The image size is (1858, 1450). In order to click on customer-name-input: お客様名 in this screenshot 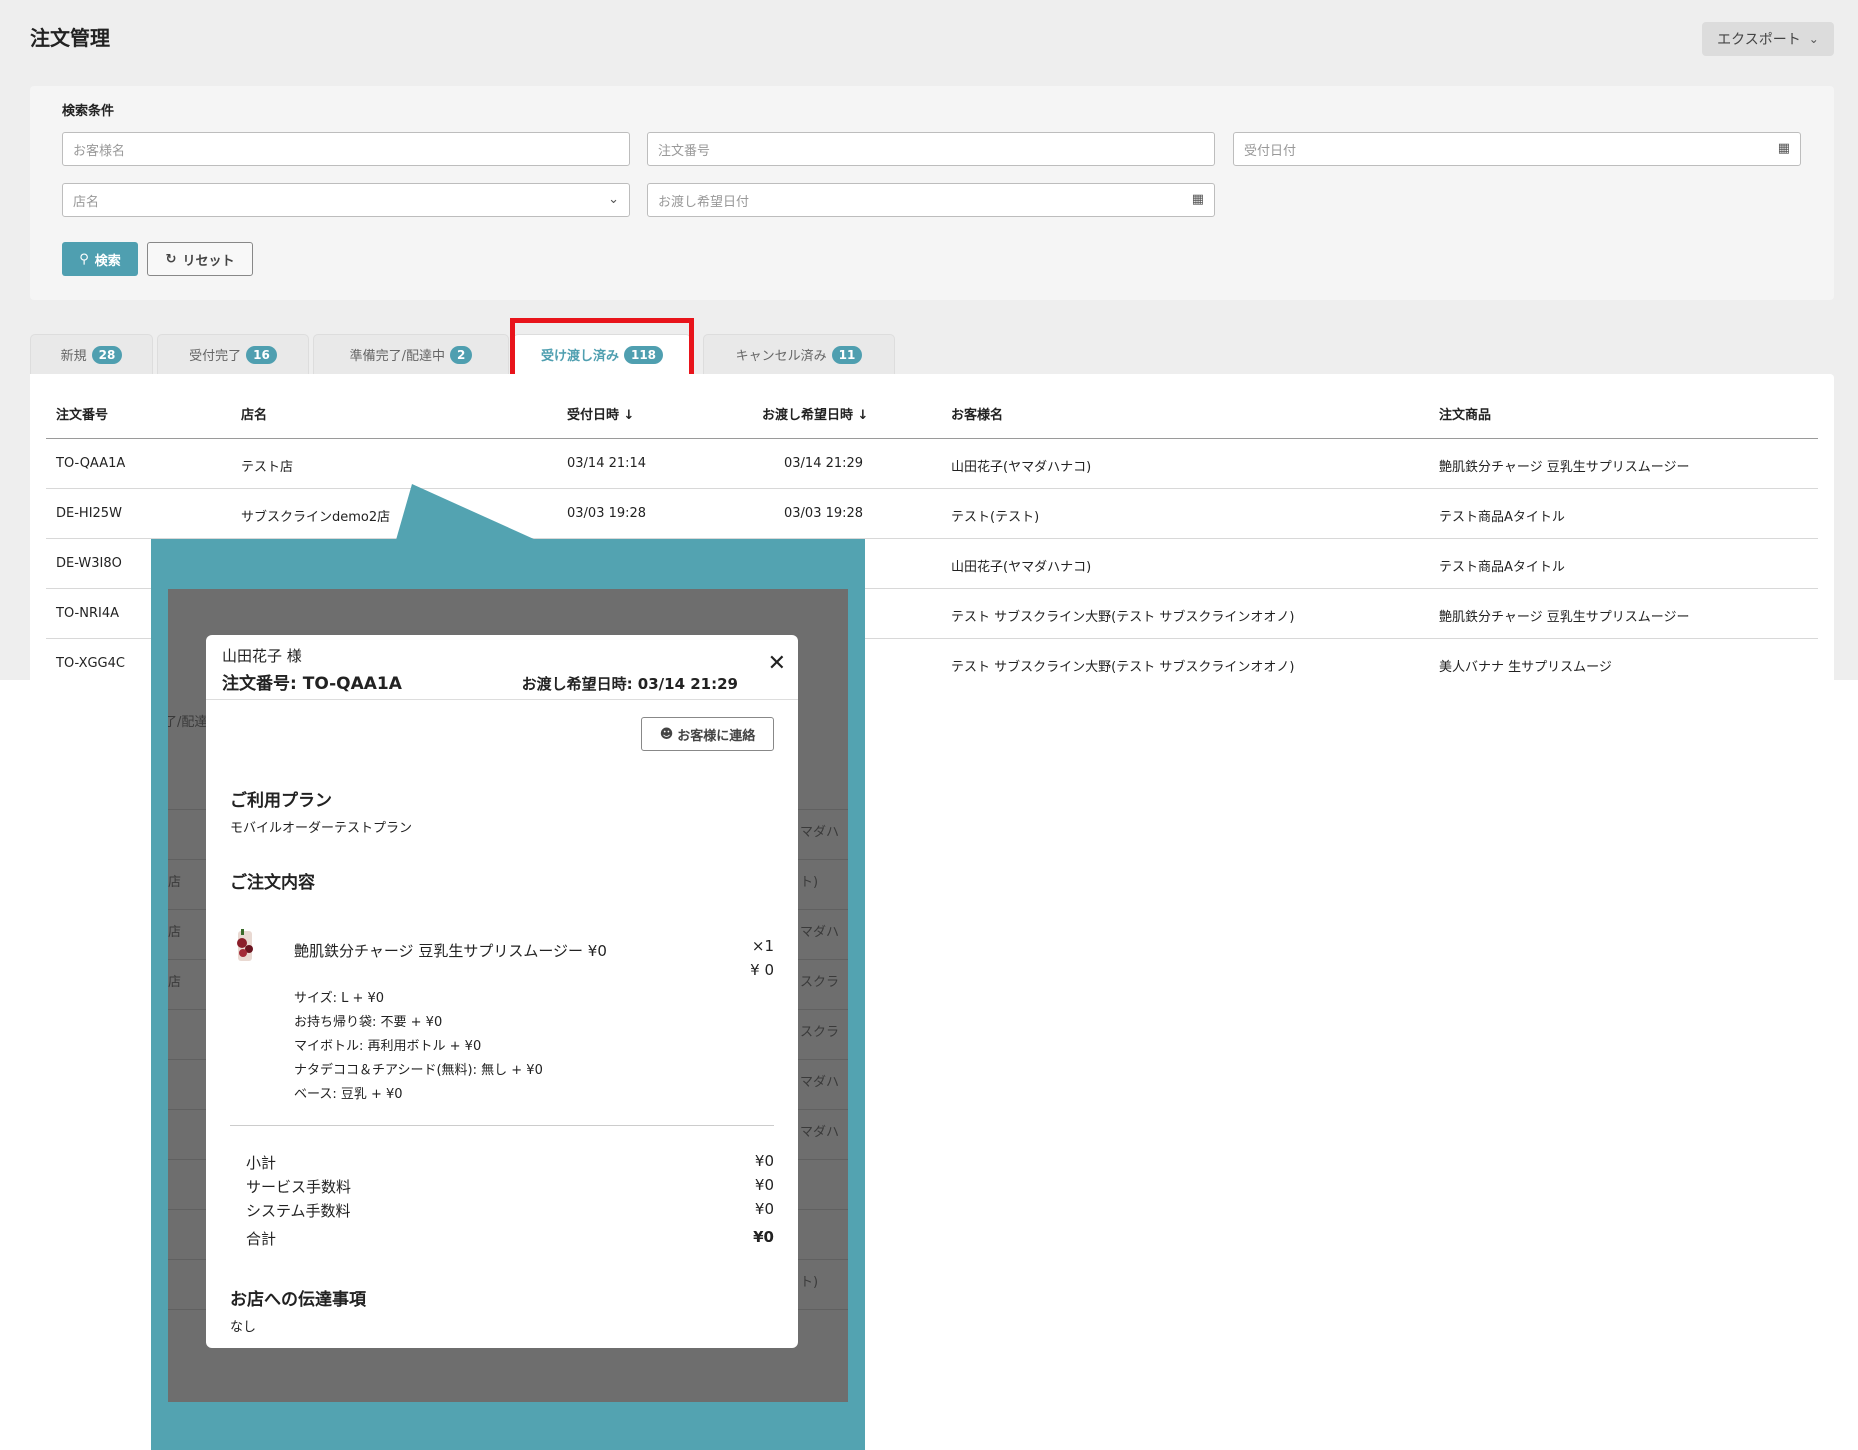, I will do `click(346, 149)`.